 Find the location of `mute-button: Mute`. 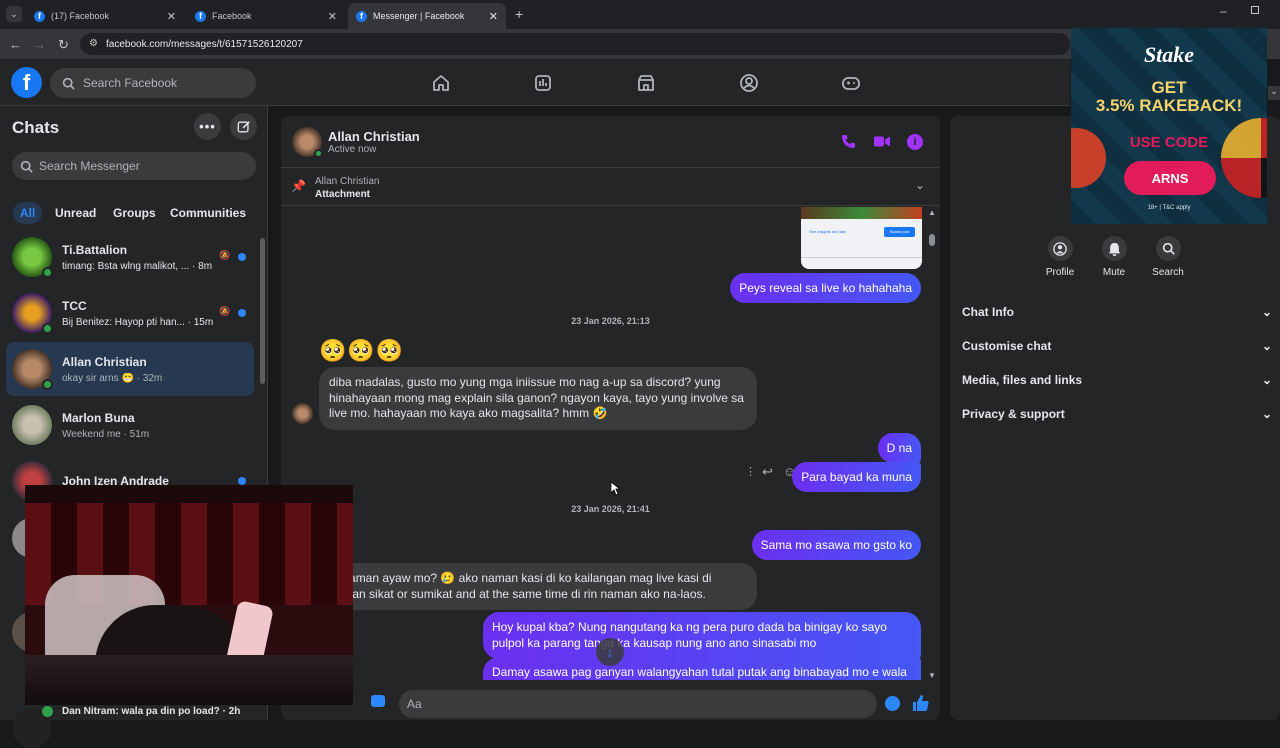

mute-button: Mute is located at coordinates (1114, 257).